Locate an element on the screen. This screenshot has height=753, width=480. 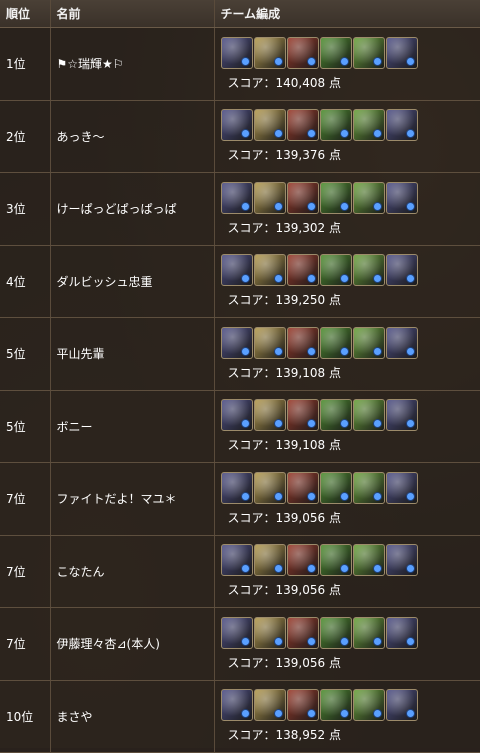
score-value: 139,376 is located at coordinates (300, 155).